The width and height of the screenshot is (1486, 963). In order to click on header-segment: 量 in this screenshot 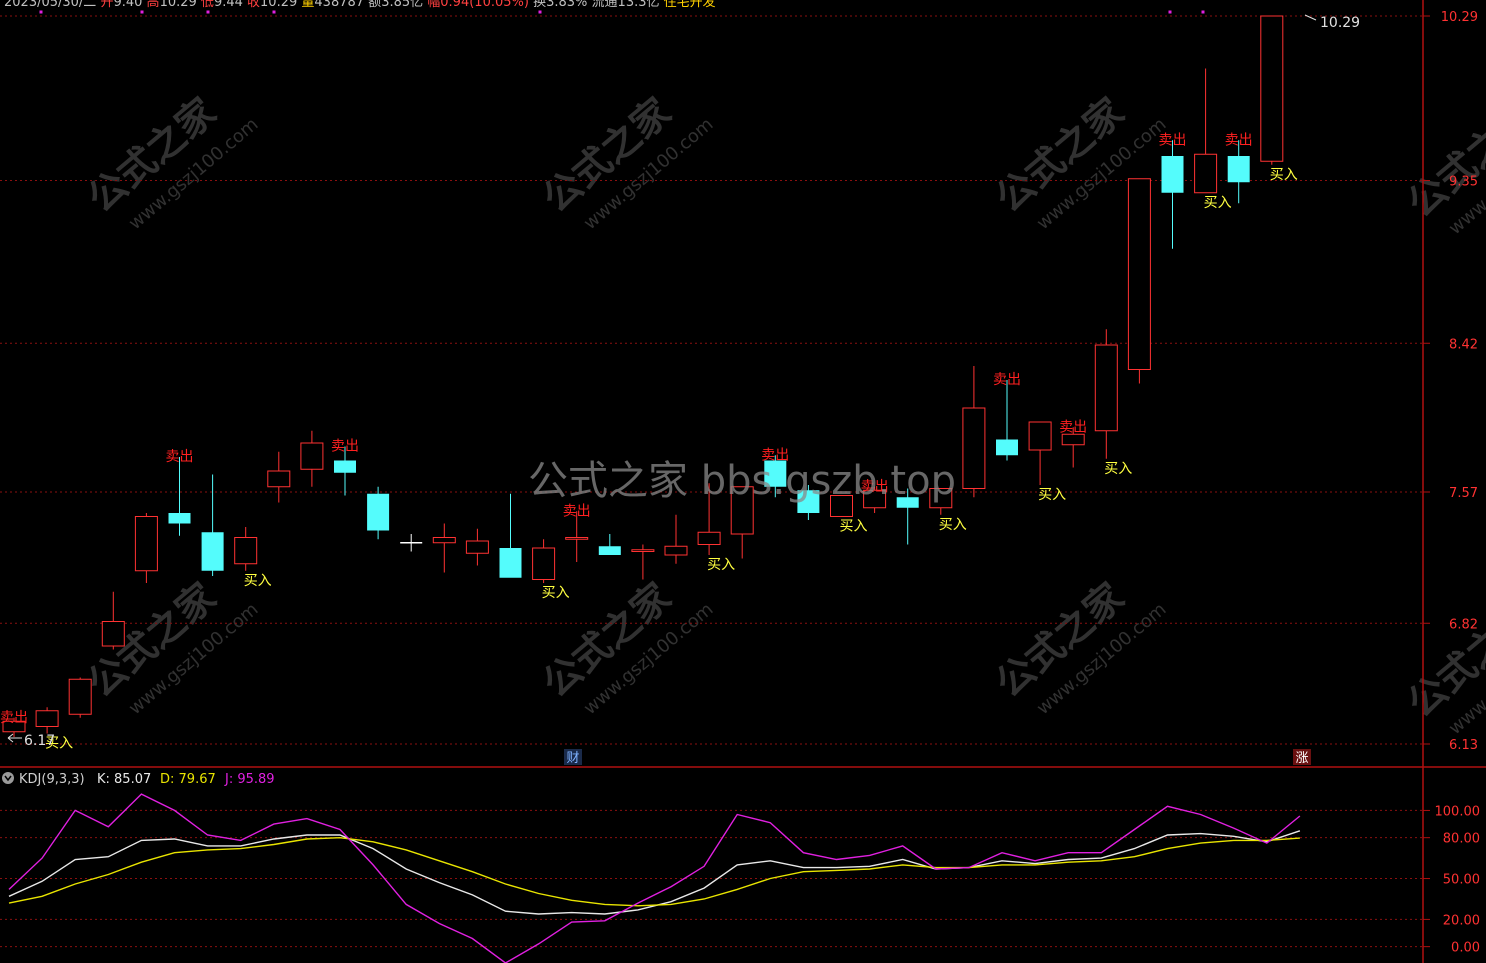, I will do `click(307, 5)`.